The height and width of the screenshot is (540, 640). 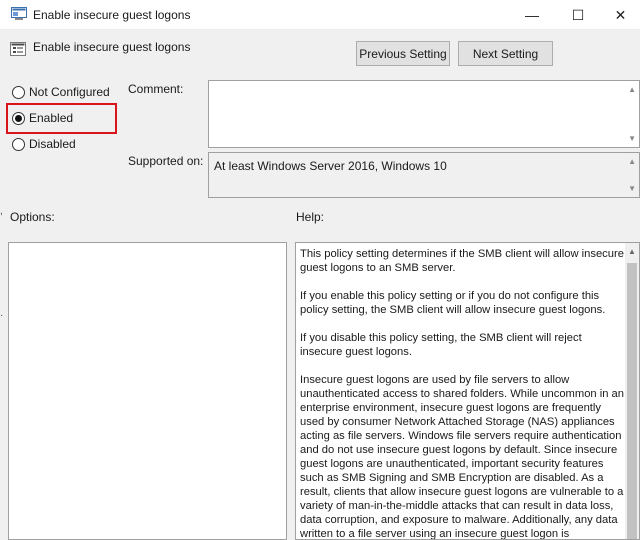 I want to click on left-edge-glyph: ,, so click(x=1, y=211).